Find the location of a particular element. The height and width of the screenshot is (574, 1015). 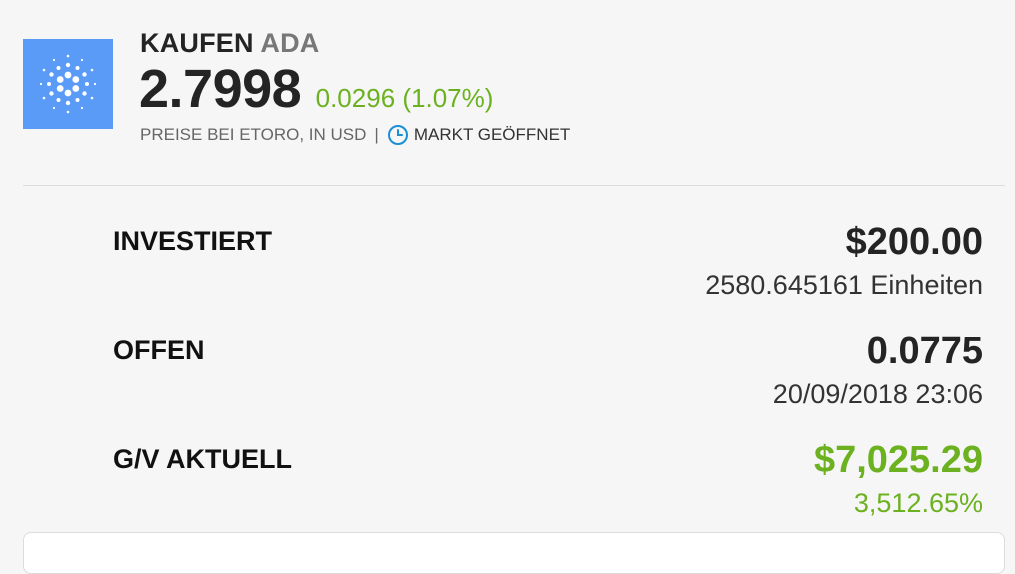

pl-amount: $7,025.29 is located at coordinates (898, 460).